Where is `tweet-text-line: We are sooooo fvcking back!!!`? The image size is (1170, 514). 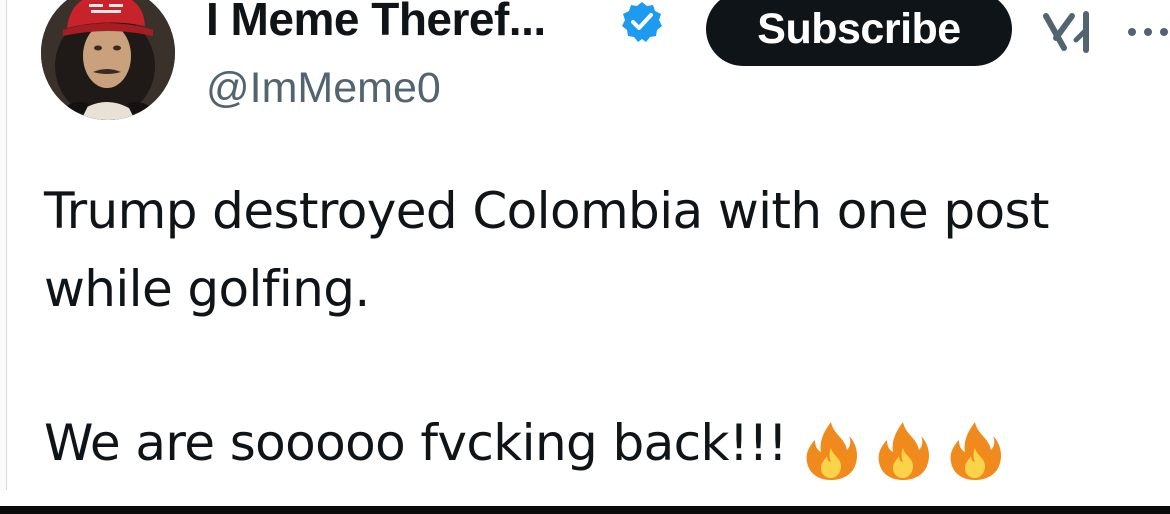 tweet-text-line: We are sooooo fvcking back!!! is located at coordinates (416, 443).